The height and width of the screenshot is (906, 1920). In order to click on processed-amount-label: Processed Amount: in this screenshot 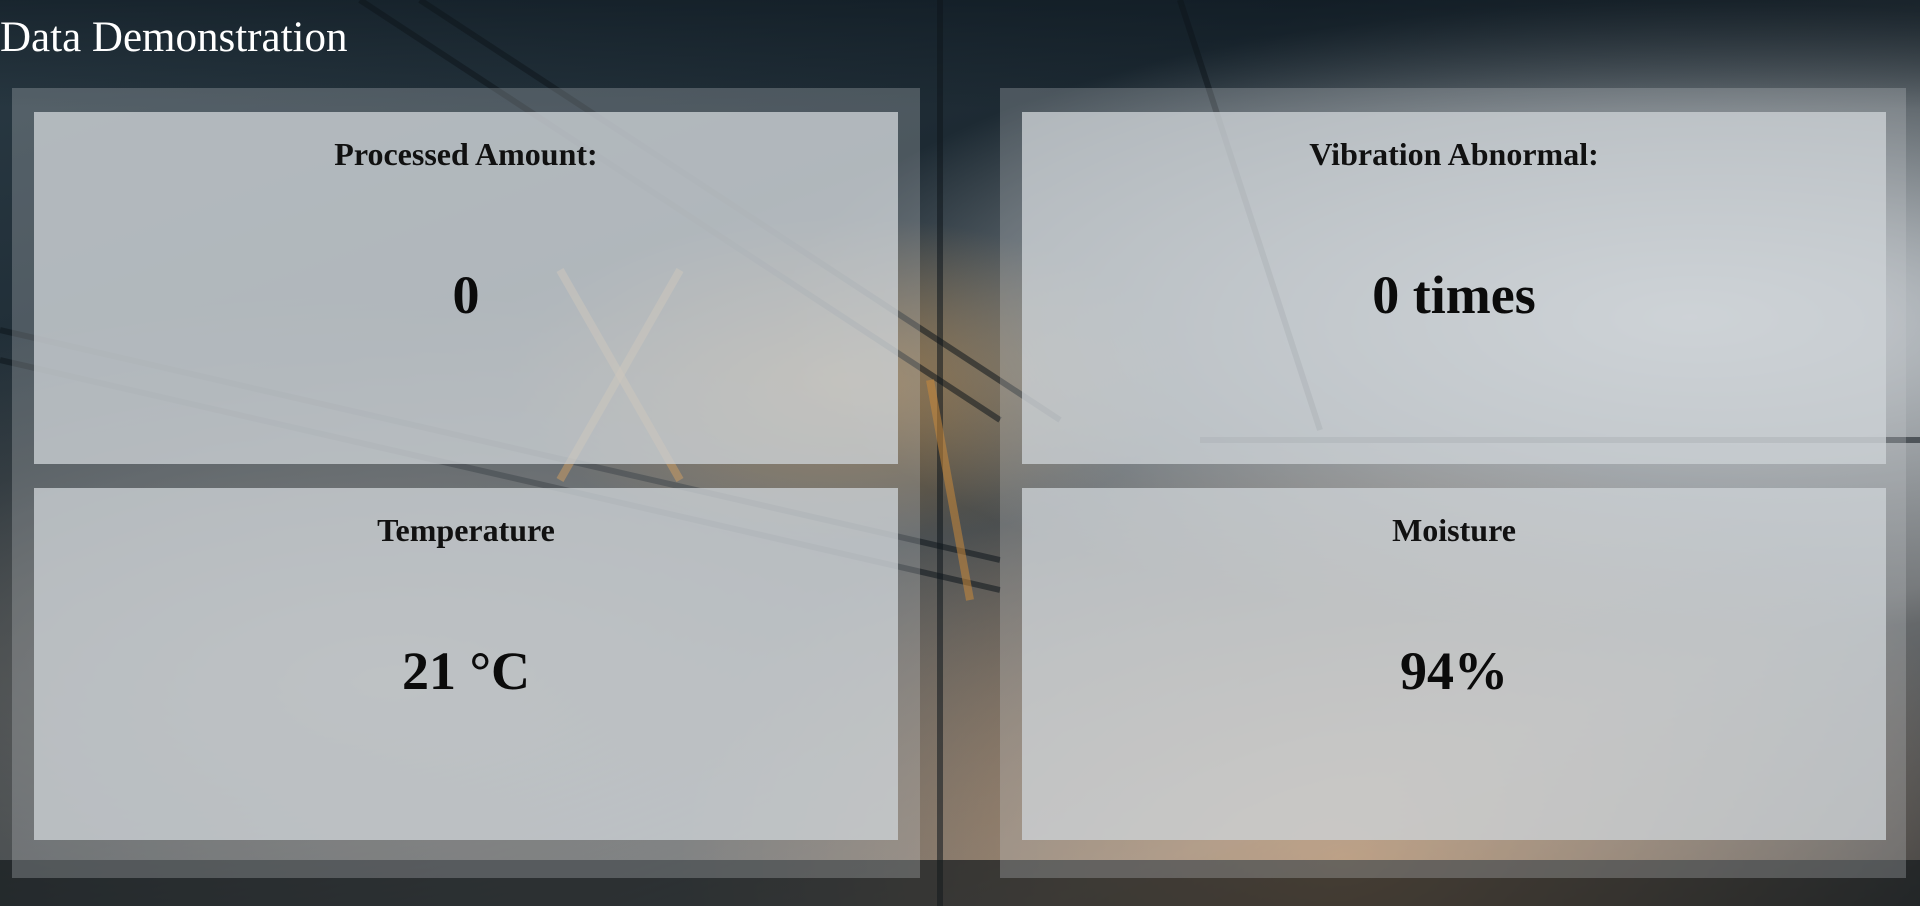, I will do `click(466, 154)`.